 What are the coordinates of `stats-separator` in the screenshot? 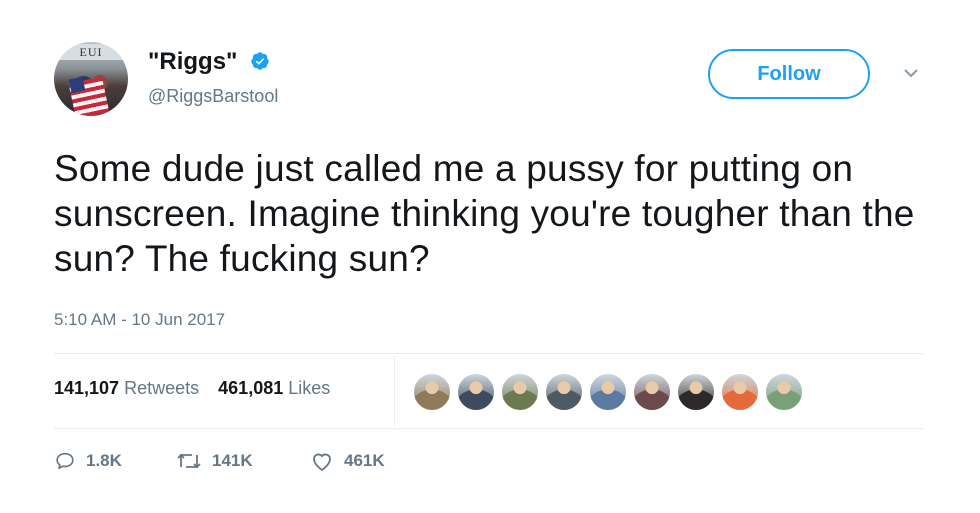 It's located at (394, 391).